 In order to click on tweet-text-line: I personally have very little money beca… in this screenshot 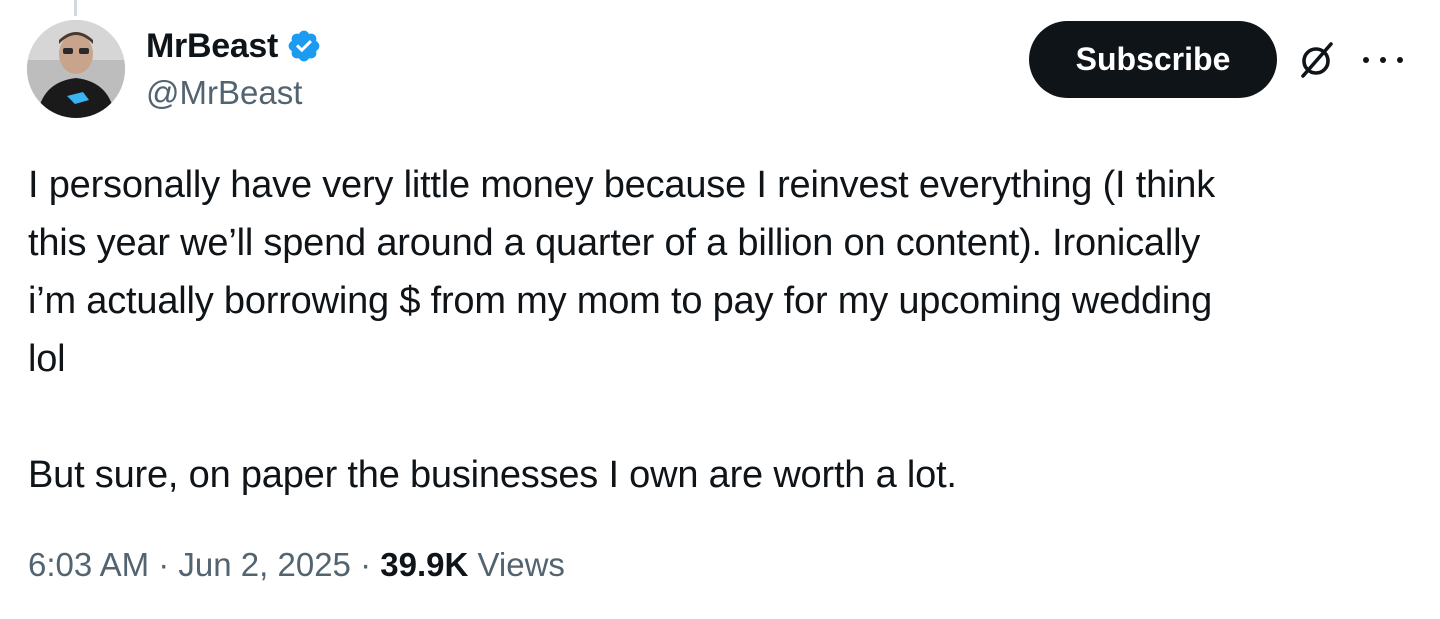, I will do `click(622, 185)`.